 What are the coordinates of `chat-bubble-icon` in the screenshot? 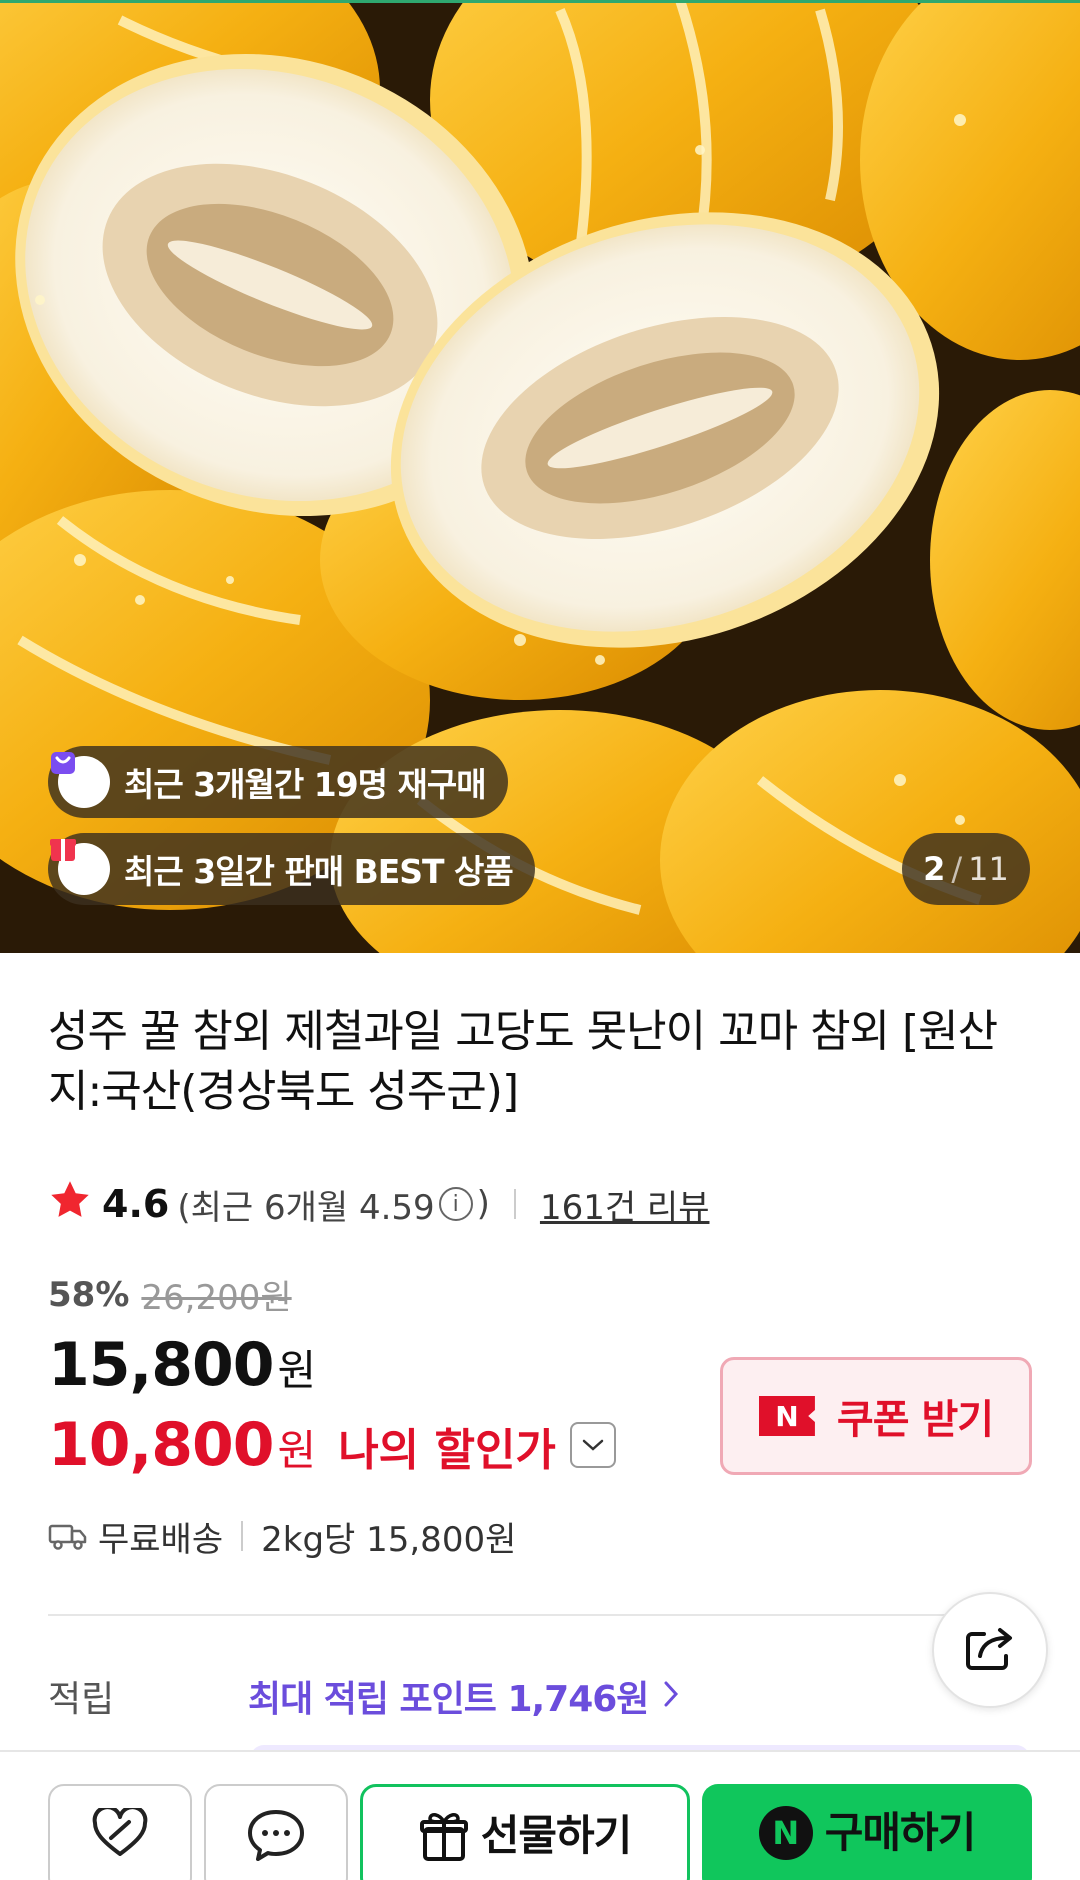 It's located at (276, 1837).